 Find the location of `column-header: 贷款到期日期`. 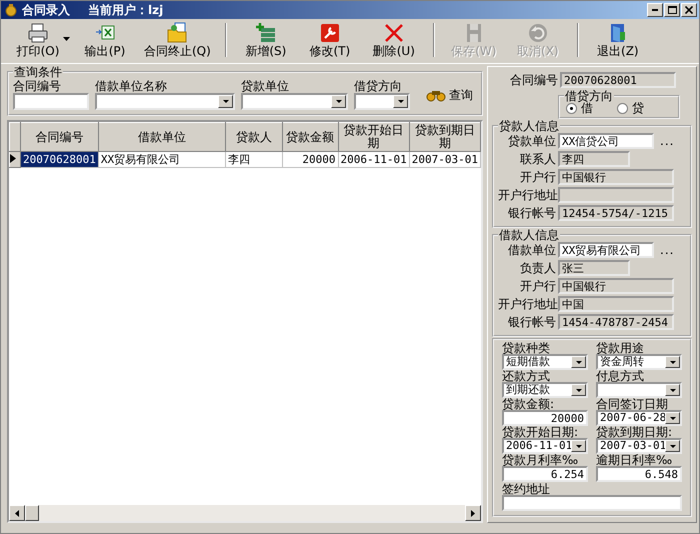

column-header: 贷款到期日期 is located at coordinates (444, 137).